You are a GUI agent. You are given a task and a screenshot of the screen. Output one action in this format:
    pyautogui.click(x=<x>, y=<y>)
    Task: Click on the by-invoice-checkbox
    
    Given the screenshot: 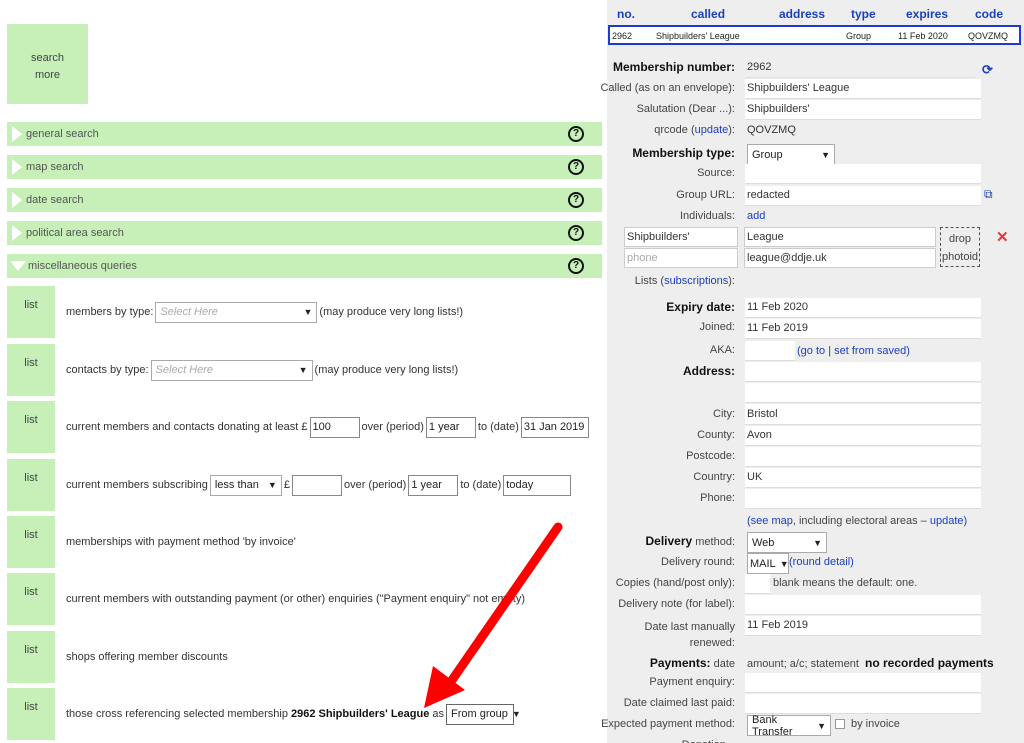 What is the action you would take?
    pyautogui.click(x=840, y=724)
    